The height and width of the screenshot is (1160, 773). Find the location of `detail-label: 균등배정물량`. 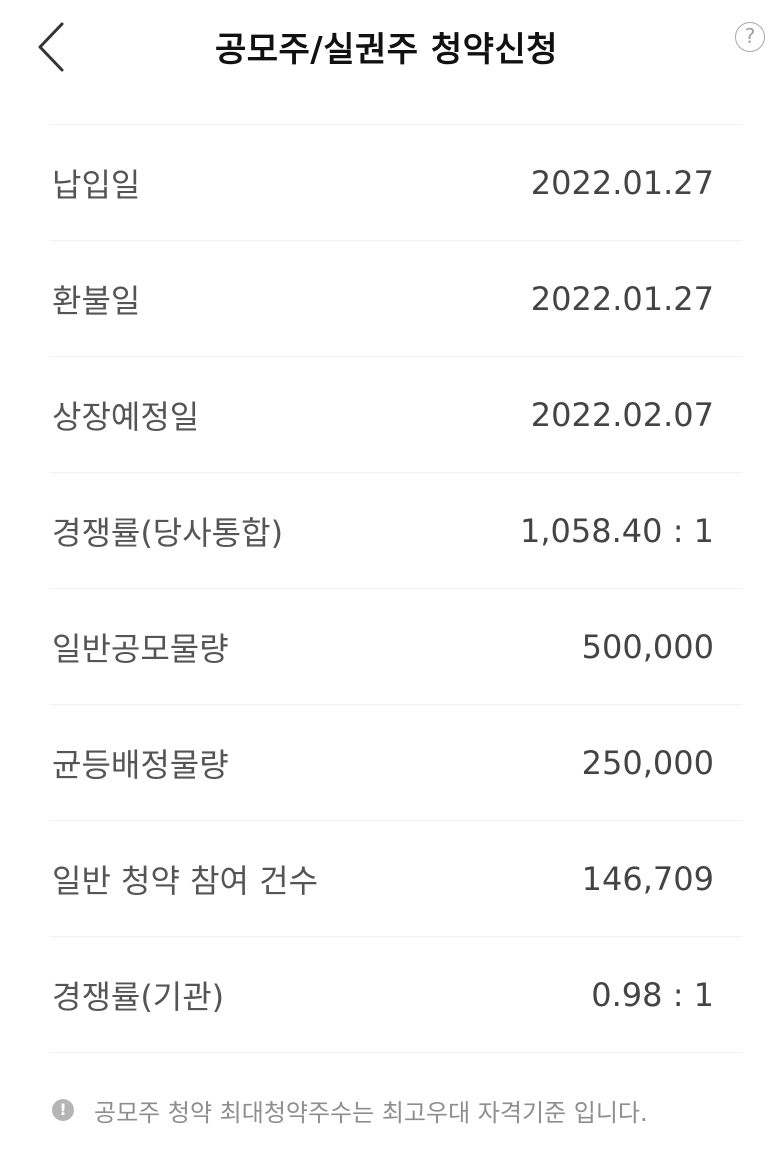

detail-label: 균등배정물량 is located at coordinates (140, 764).